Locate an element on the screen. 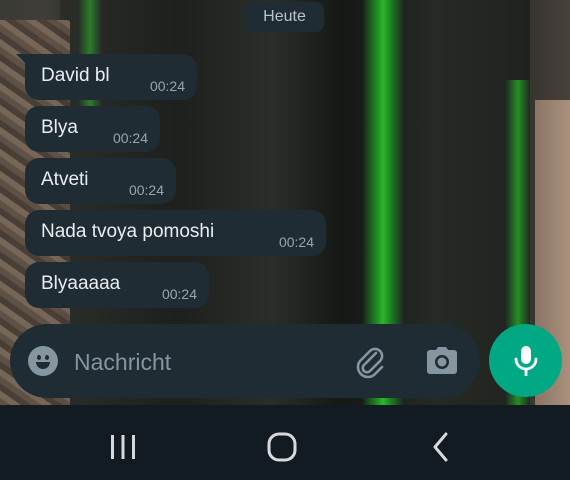 Image resolution: width=570 pixels, height=480 pixels. message-text: Blya is located at coordinates (59, 127).